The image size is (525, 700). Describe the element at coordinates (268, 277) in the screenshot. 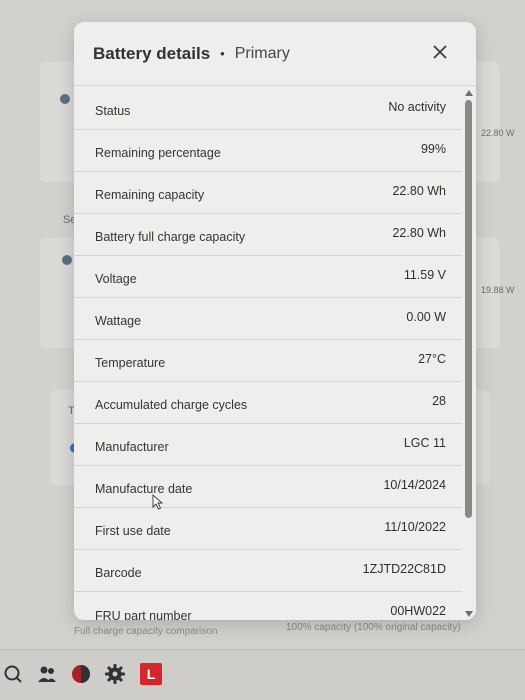

I see `row-voltage: Voltage 11.59 V` at that location.